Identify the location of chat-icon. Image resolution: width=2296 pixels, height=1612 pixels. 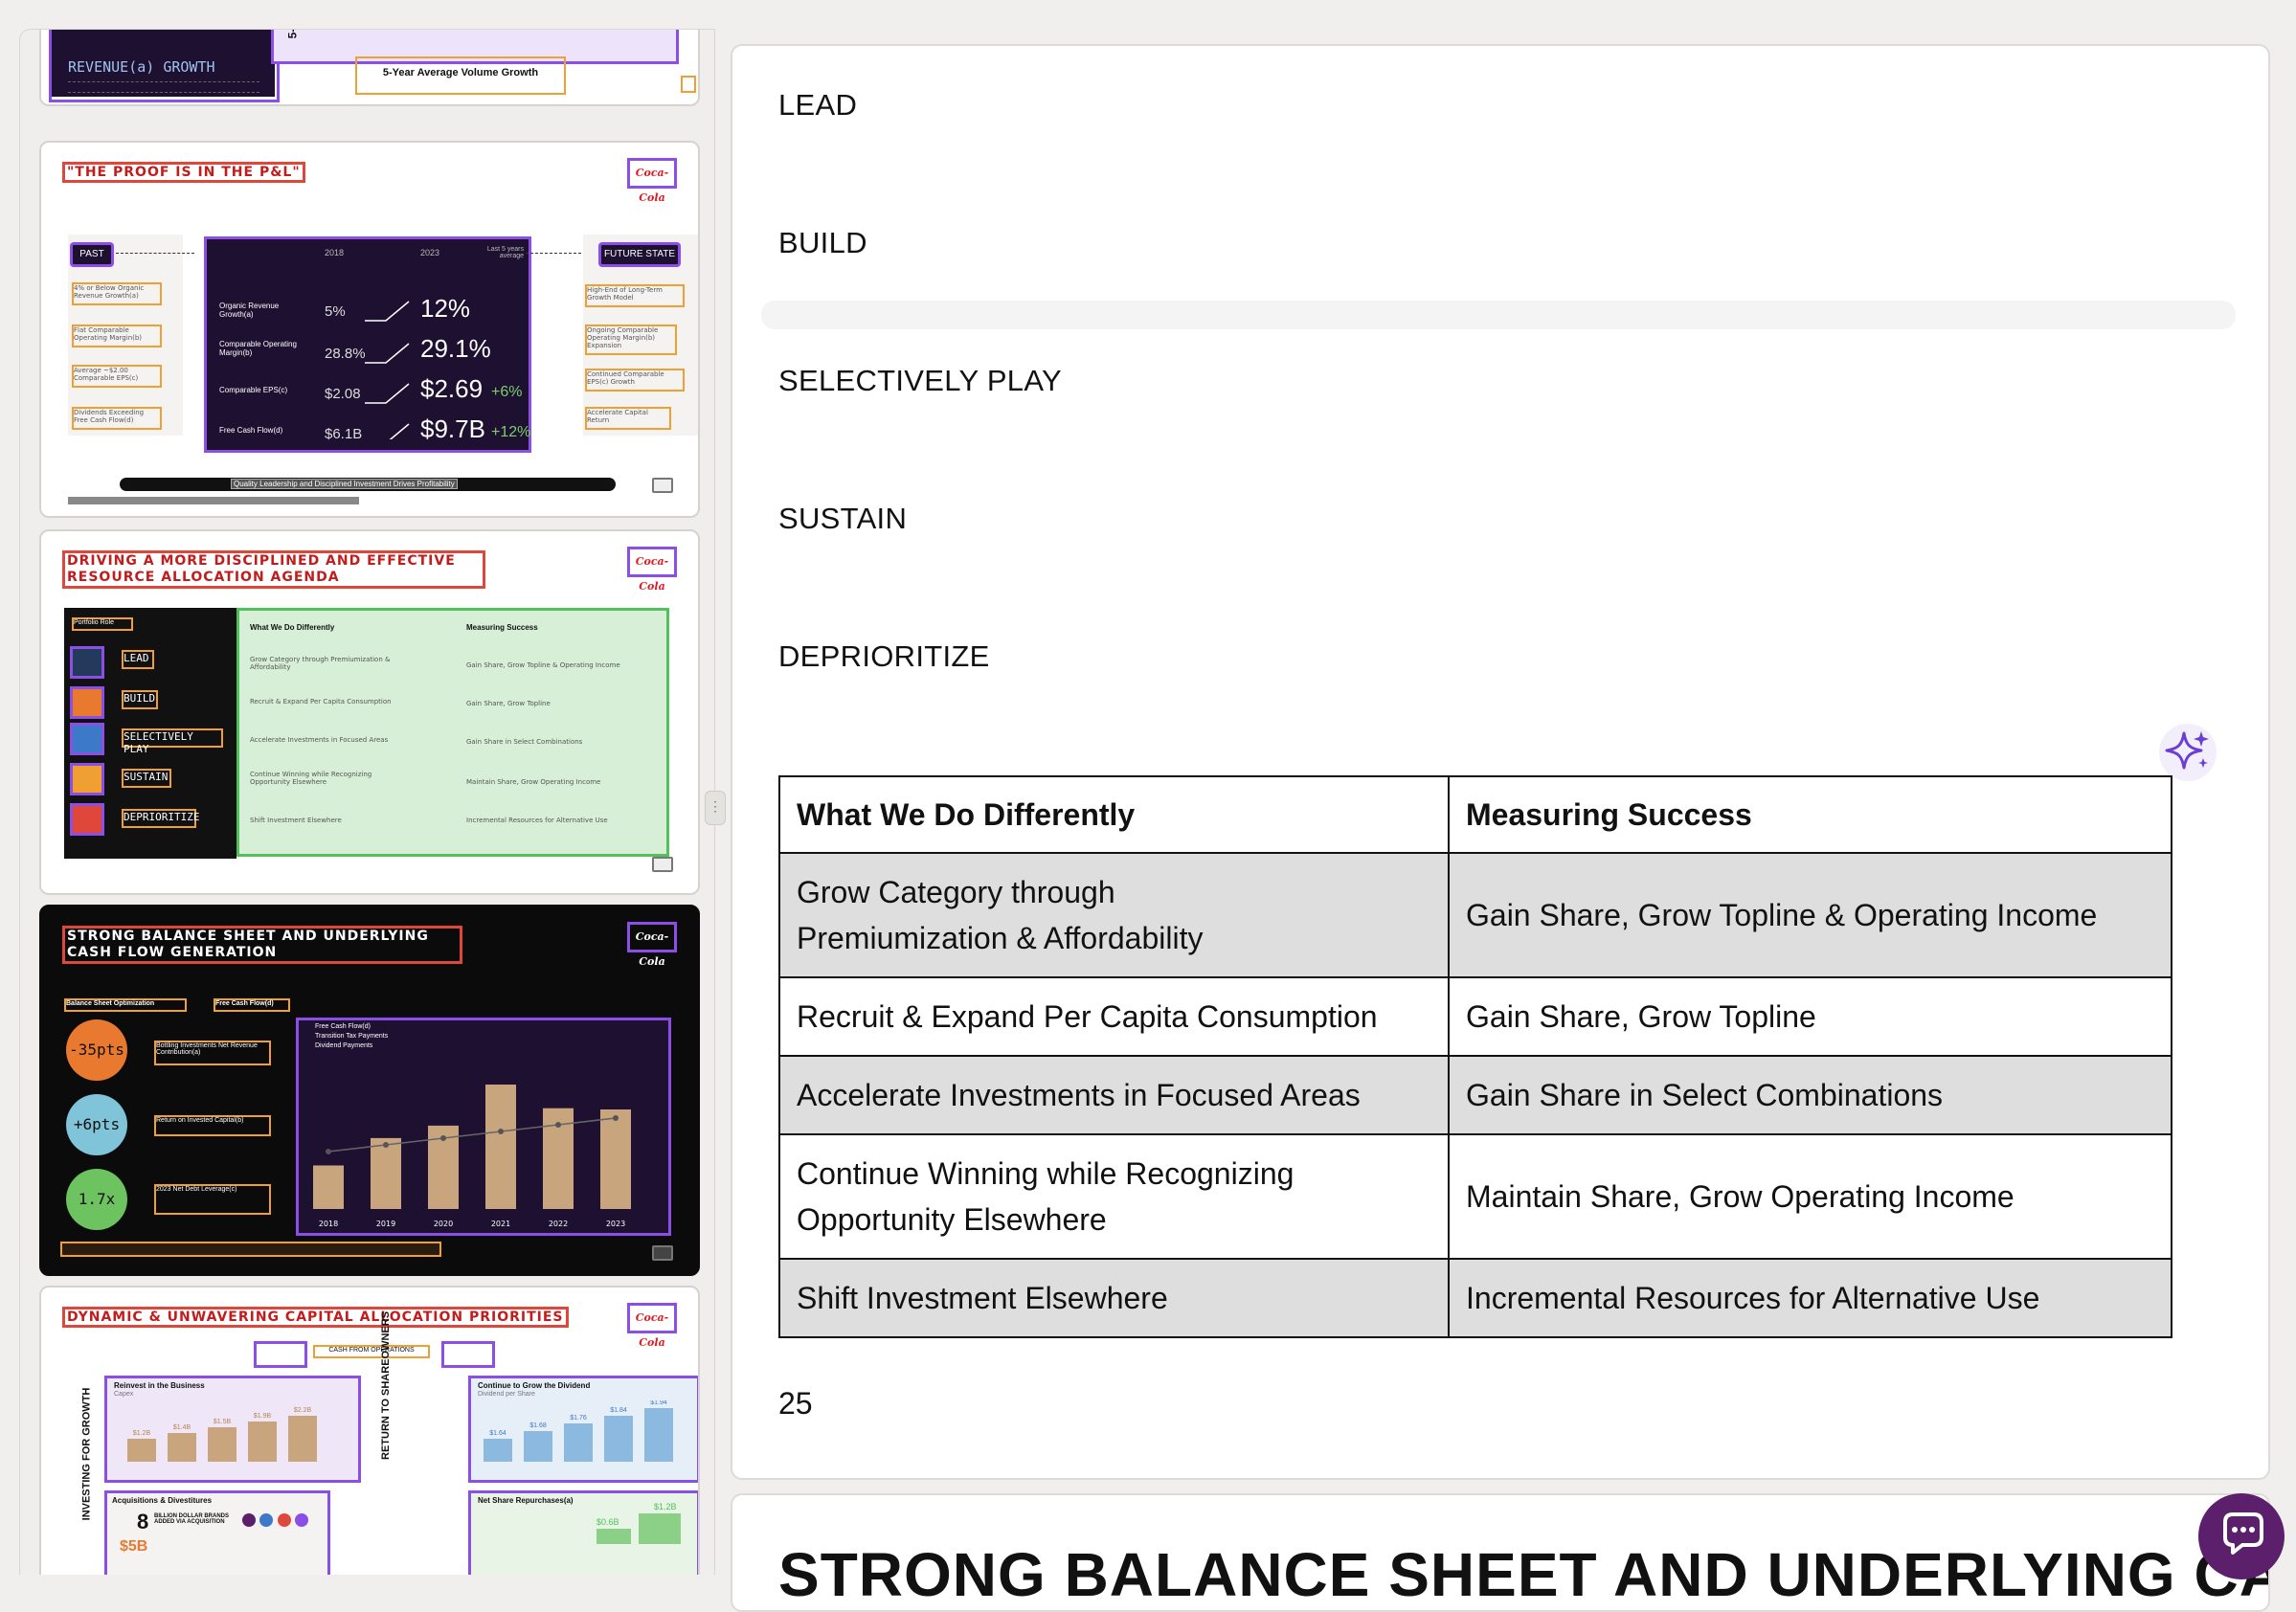
(2243, 1533).